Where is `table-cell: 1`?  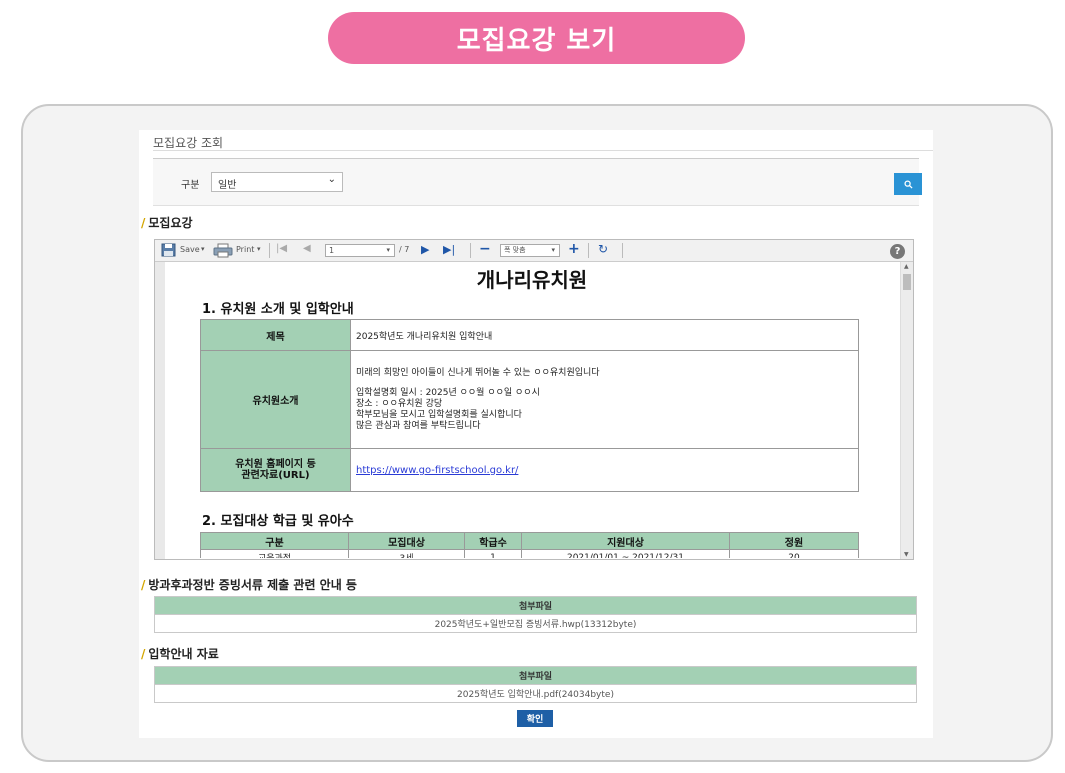 table-cell: 1 is located at coordinates (493, 553).